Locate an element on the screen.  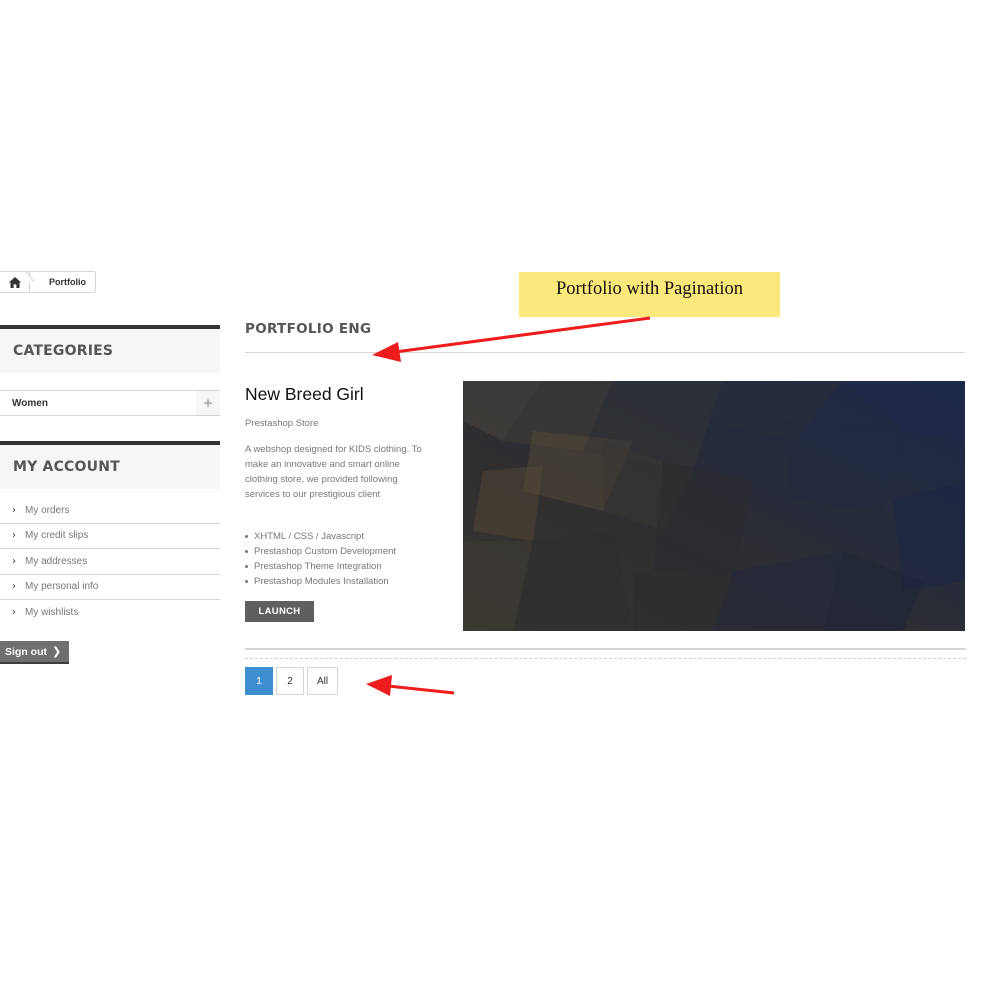
account-link-label: My credit slips is located at coordinates (57, 536).